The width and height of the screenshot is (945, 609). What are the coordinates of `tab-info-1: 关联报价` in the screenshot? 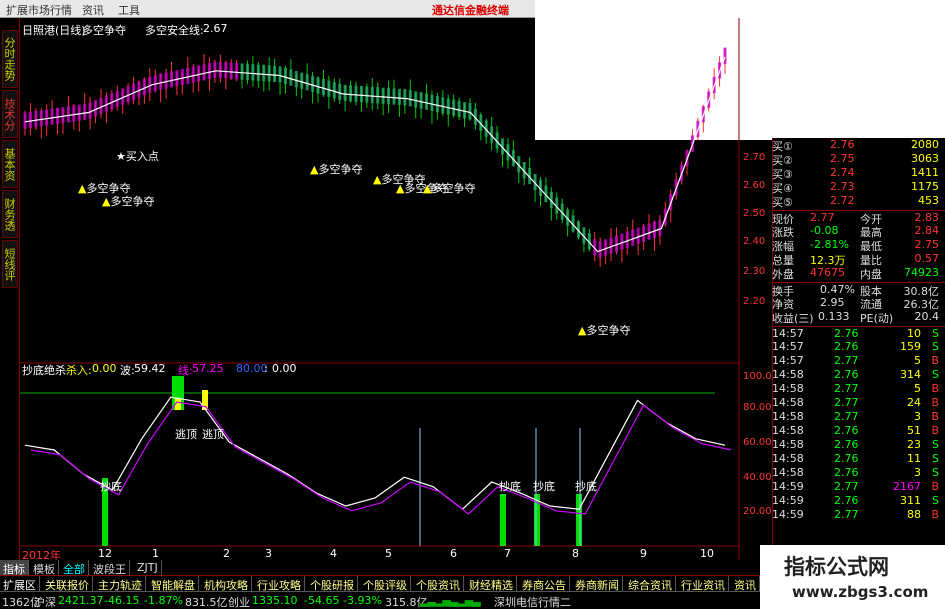 It's located at (67, 584).